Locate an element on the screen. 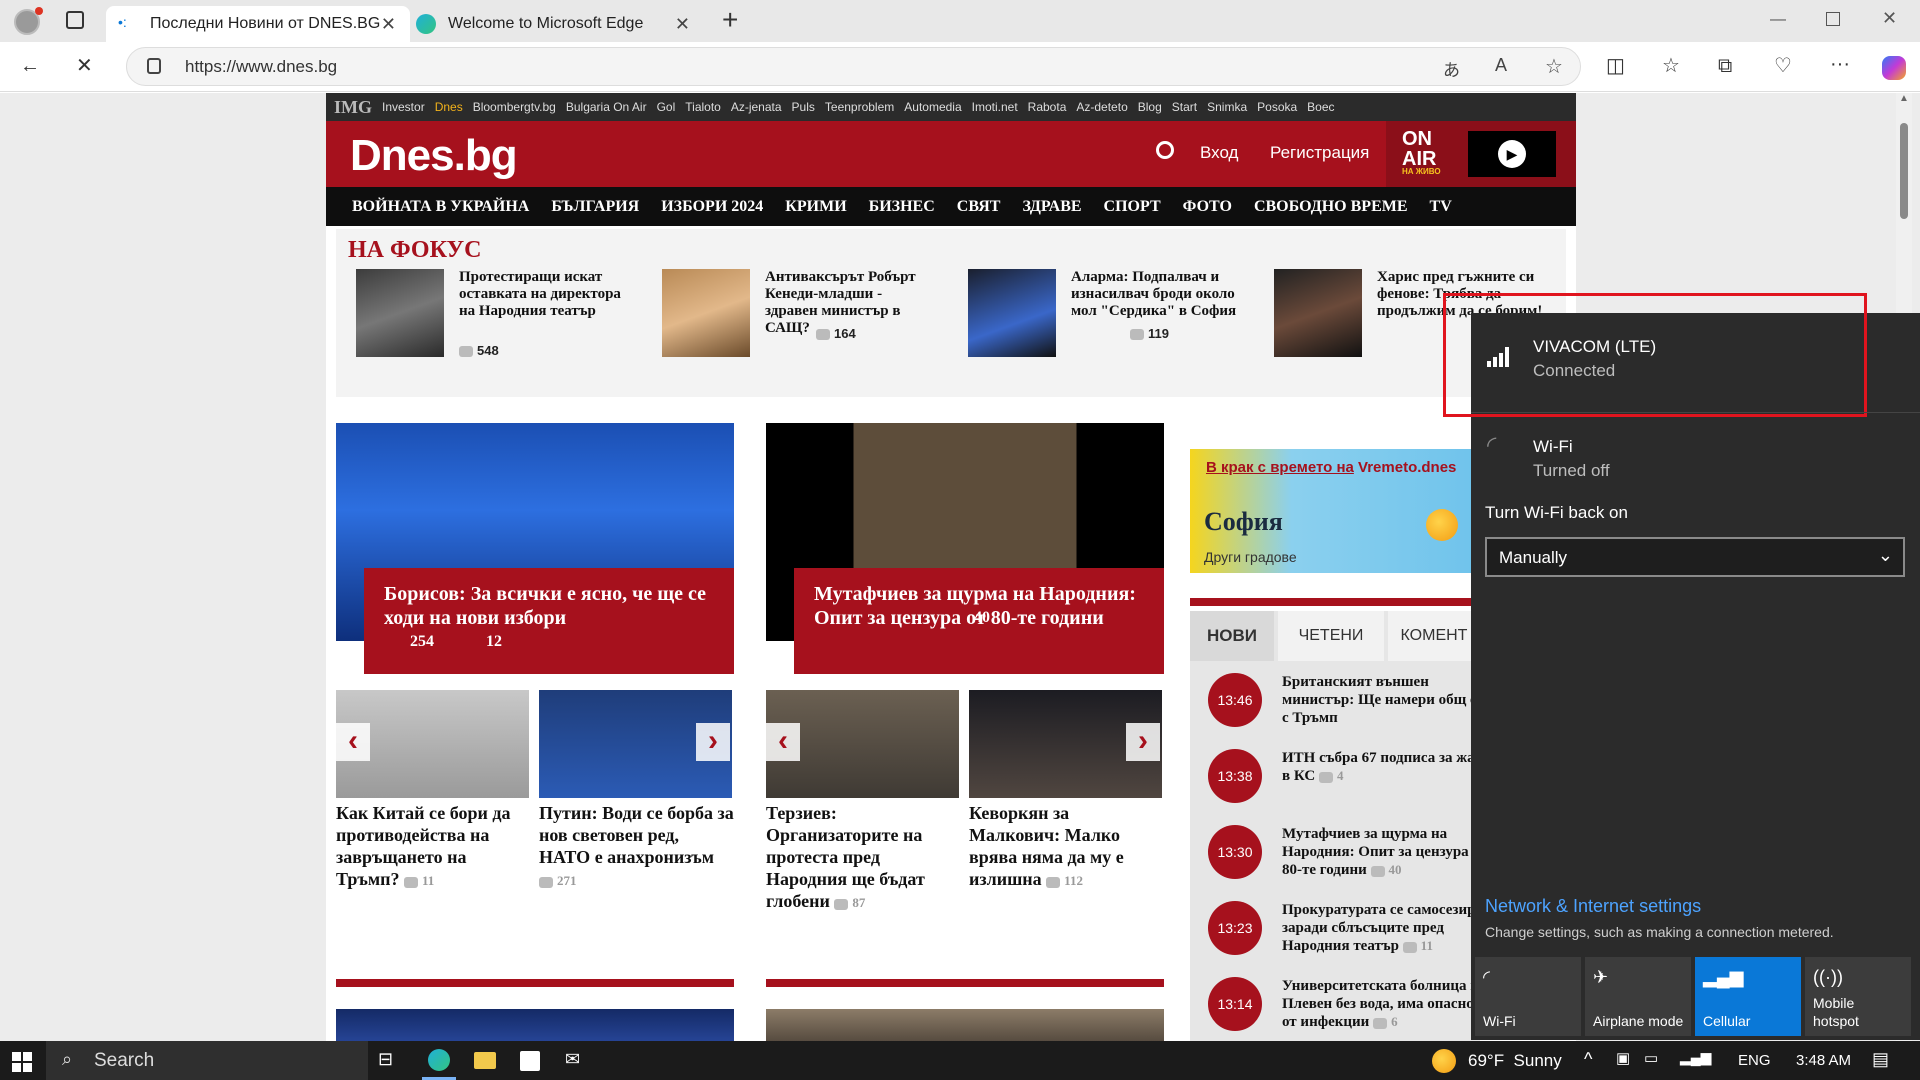 This screenshot has height=1080, width=1920. network-link: Bloombergtv.bg is located at coordinates (514, 107).